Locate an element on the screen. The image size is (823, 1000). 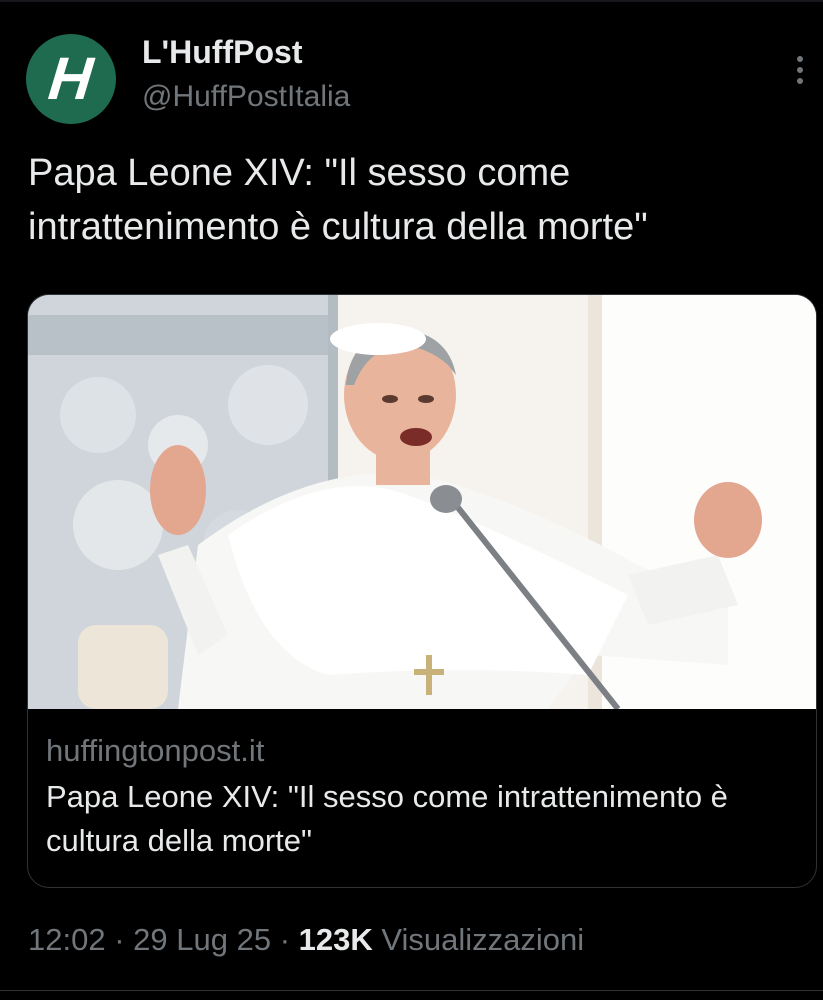
timestamp-row: 12:02 · 29 Lug 25 · 123K Visualizzazioni is located at coordinates (306, 940).